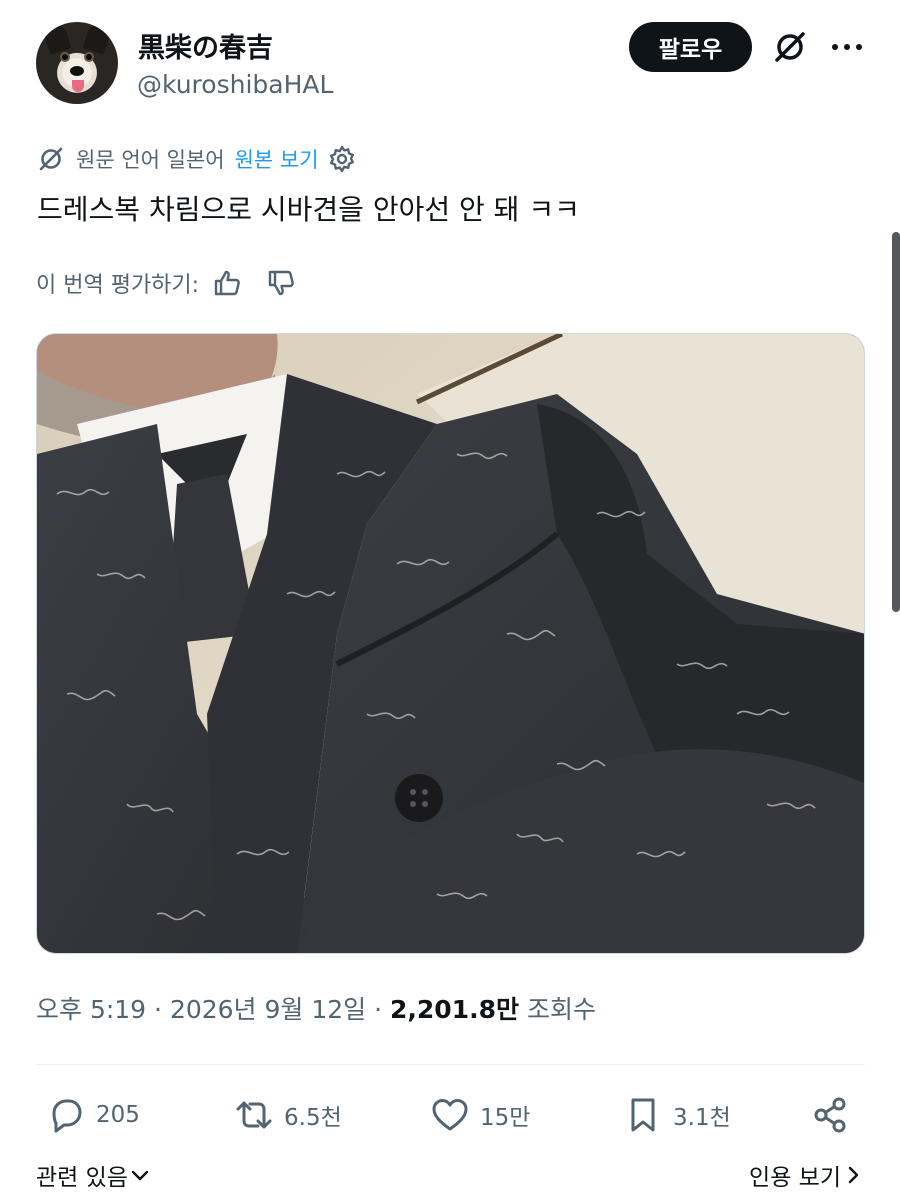 The image size is (900, 1204). Describe the element at coordinates (450, 60) in the screenshot. I see `tweet-header: 黒柴の春吉 @kuroshibaHAL 팔로우` at that location.